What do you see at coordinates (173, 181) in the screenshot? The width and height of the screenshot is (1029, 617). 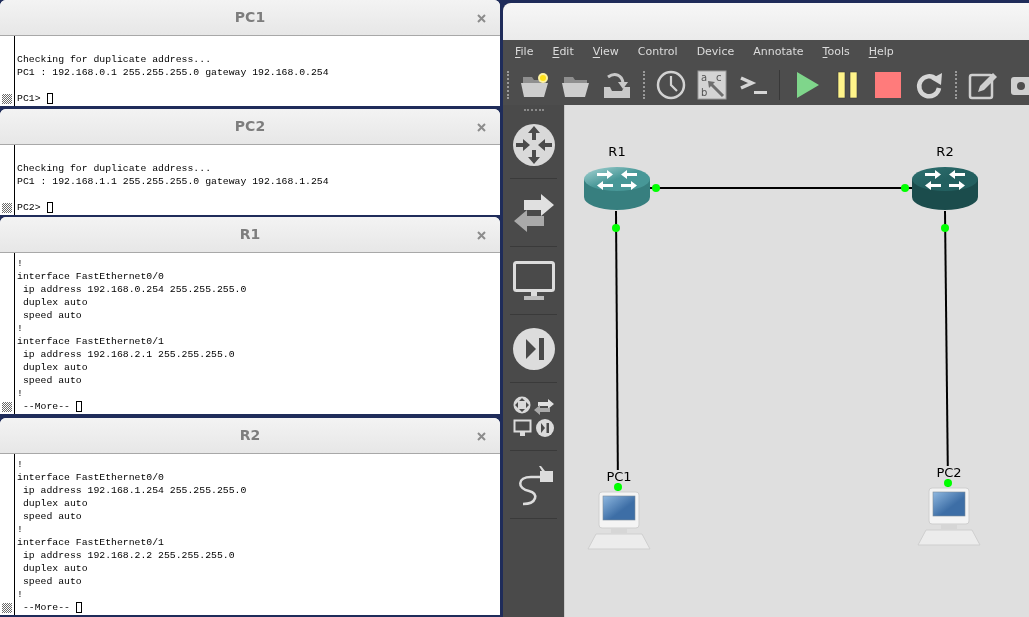 I see `terminal-line: PC1 : 192.168.1.1 255.255.255.0 gateway 192.168.1.254` at bounding box center [173, 181].